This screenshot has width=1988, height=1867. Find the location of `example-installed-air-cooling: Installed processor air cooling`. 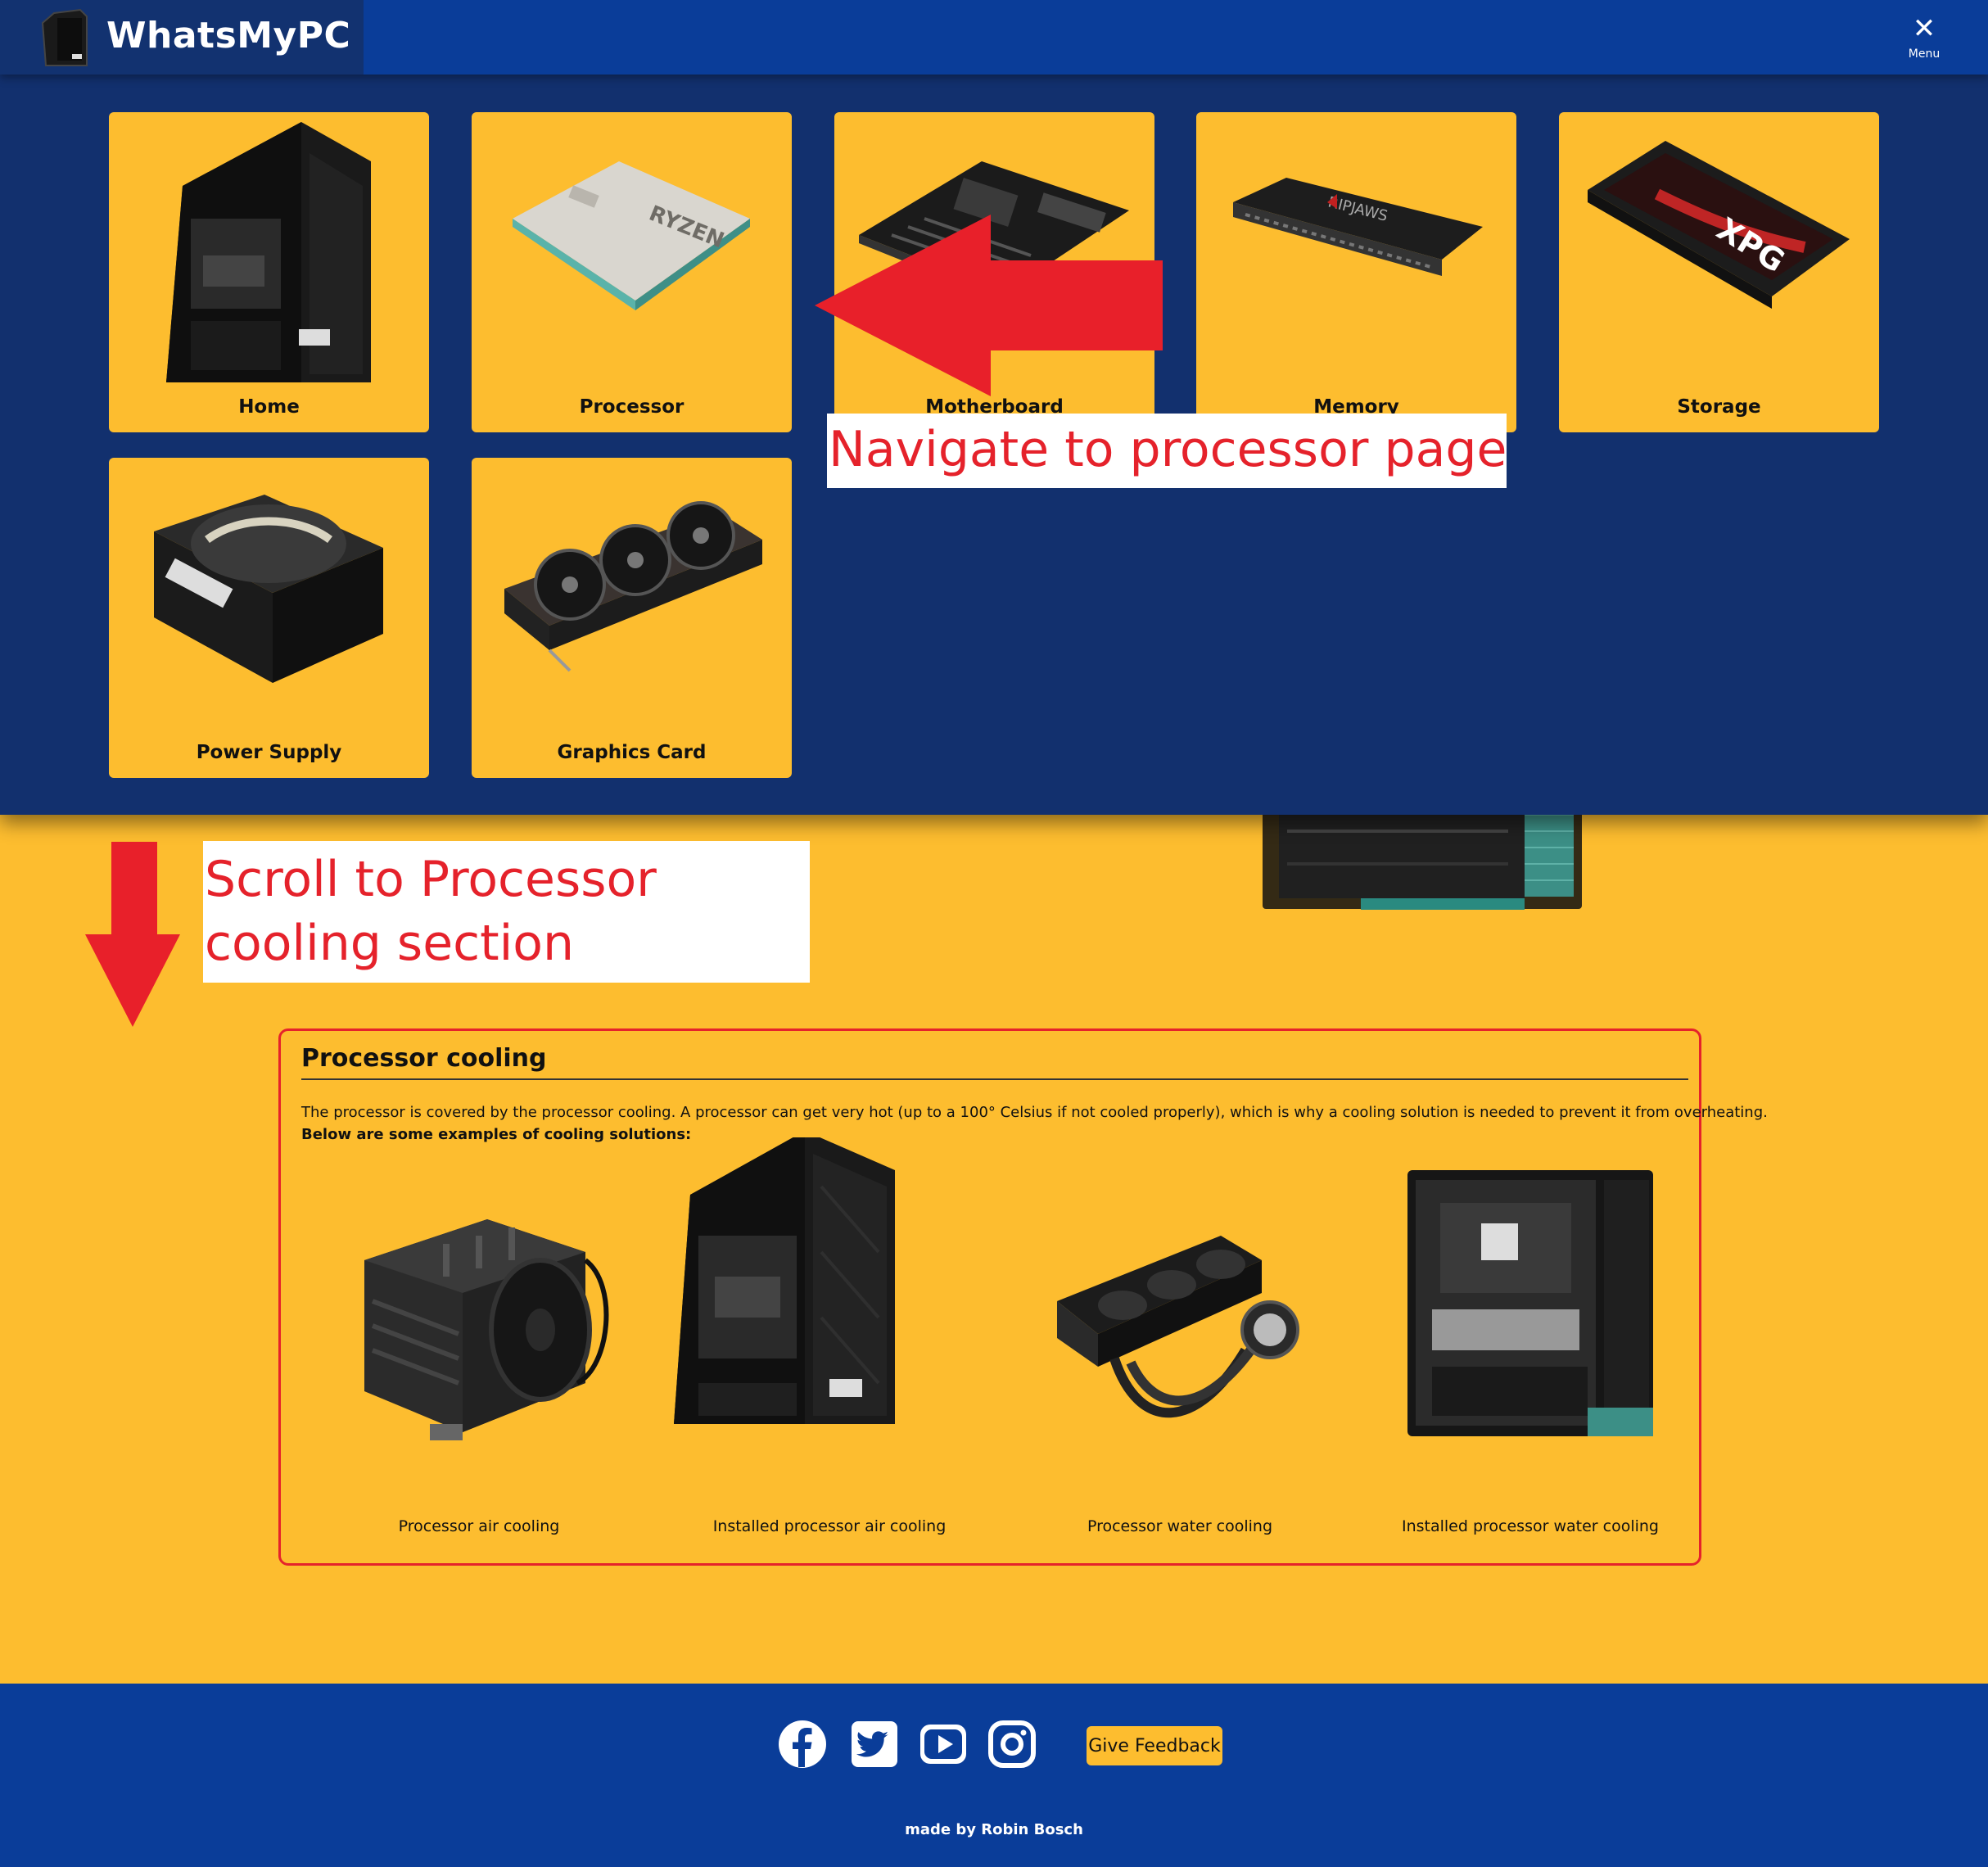

example-installed-air-cooling: Installed processor air cooling is located at coordinates (829, 1338).